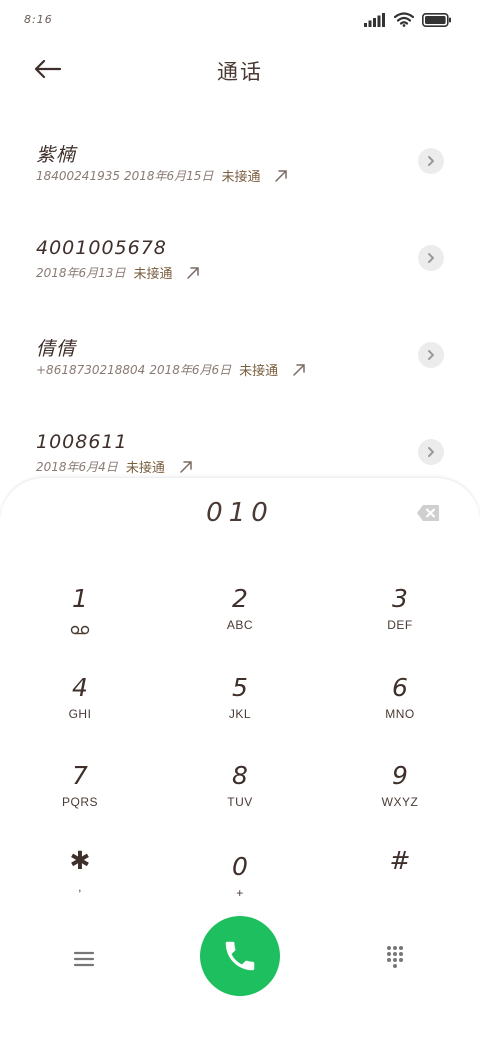 The height and width of the screenshot is (1040, 480). What do you see at coordinates (240, 354) in the screenshot?
I see `call-log-item: 倩倩 +8618730218804 2018年6月6日 未接通` at bounding box center [240, 354].